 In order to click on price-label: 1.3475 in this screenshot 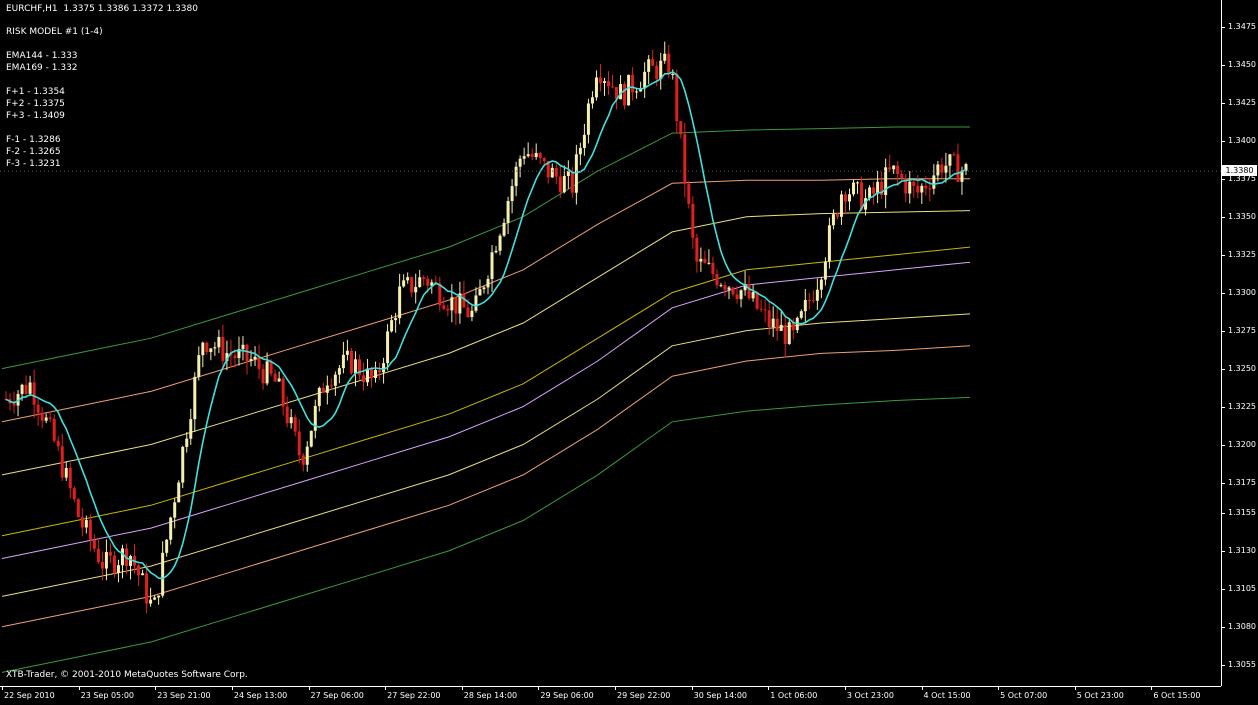, I will do `click(1242, 26)`.